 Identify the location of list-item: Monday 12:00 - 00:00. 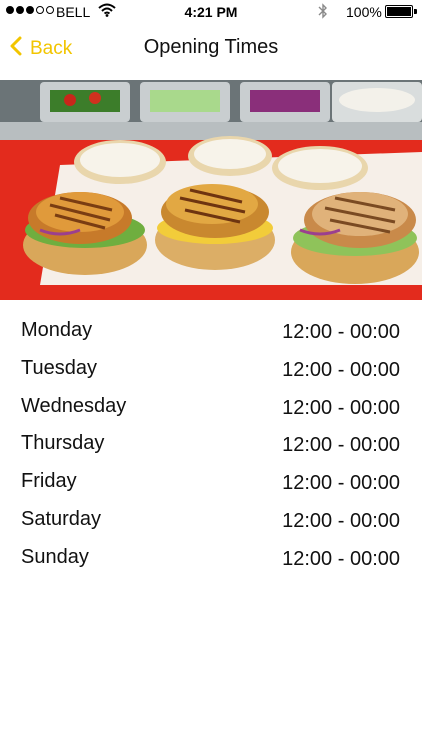
(211, 331).